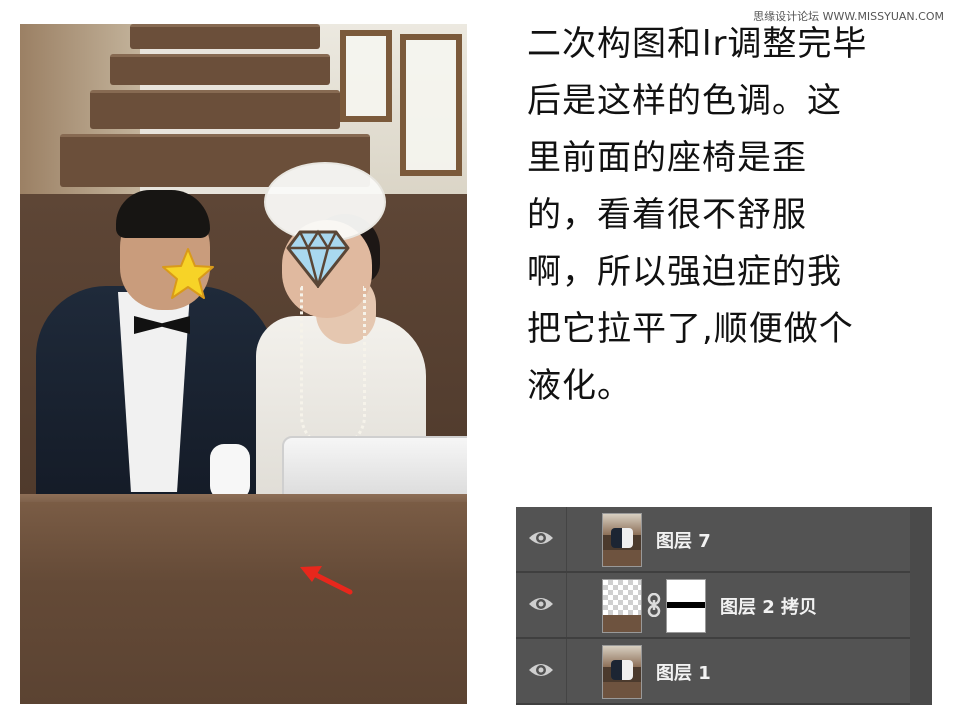 This screenshot has width=954, height=728. Describe the element at coordinates (690, 329) in the screenshot. I see `description-line: 把它拉平了,顺便做个` at that location.